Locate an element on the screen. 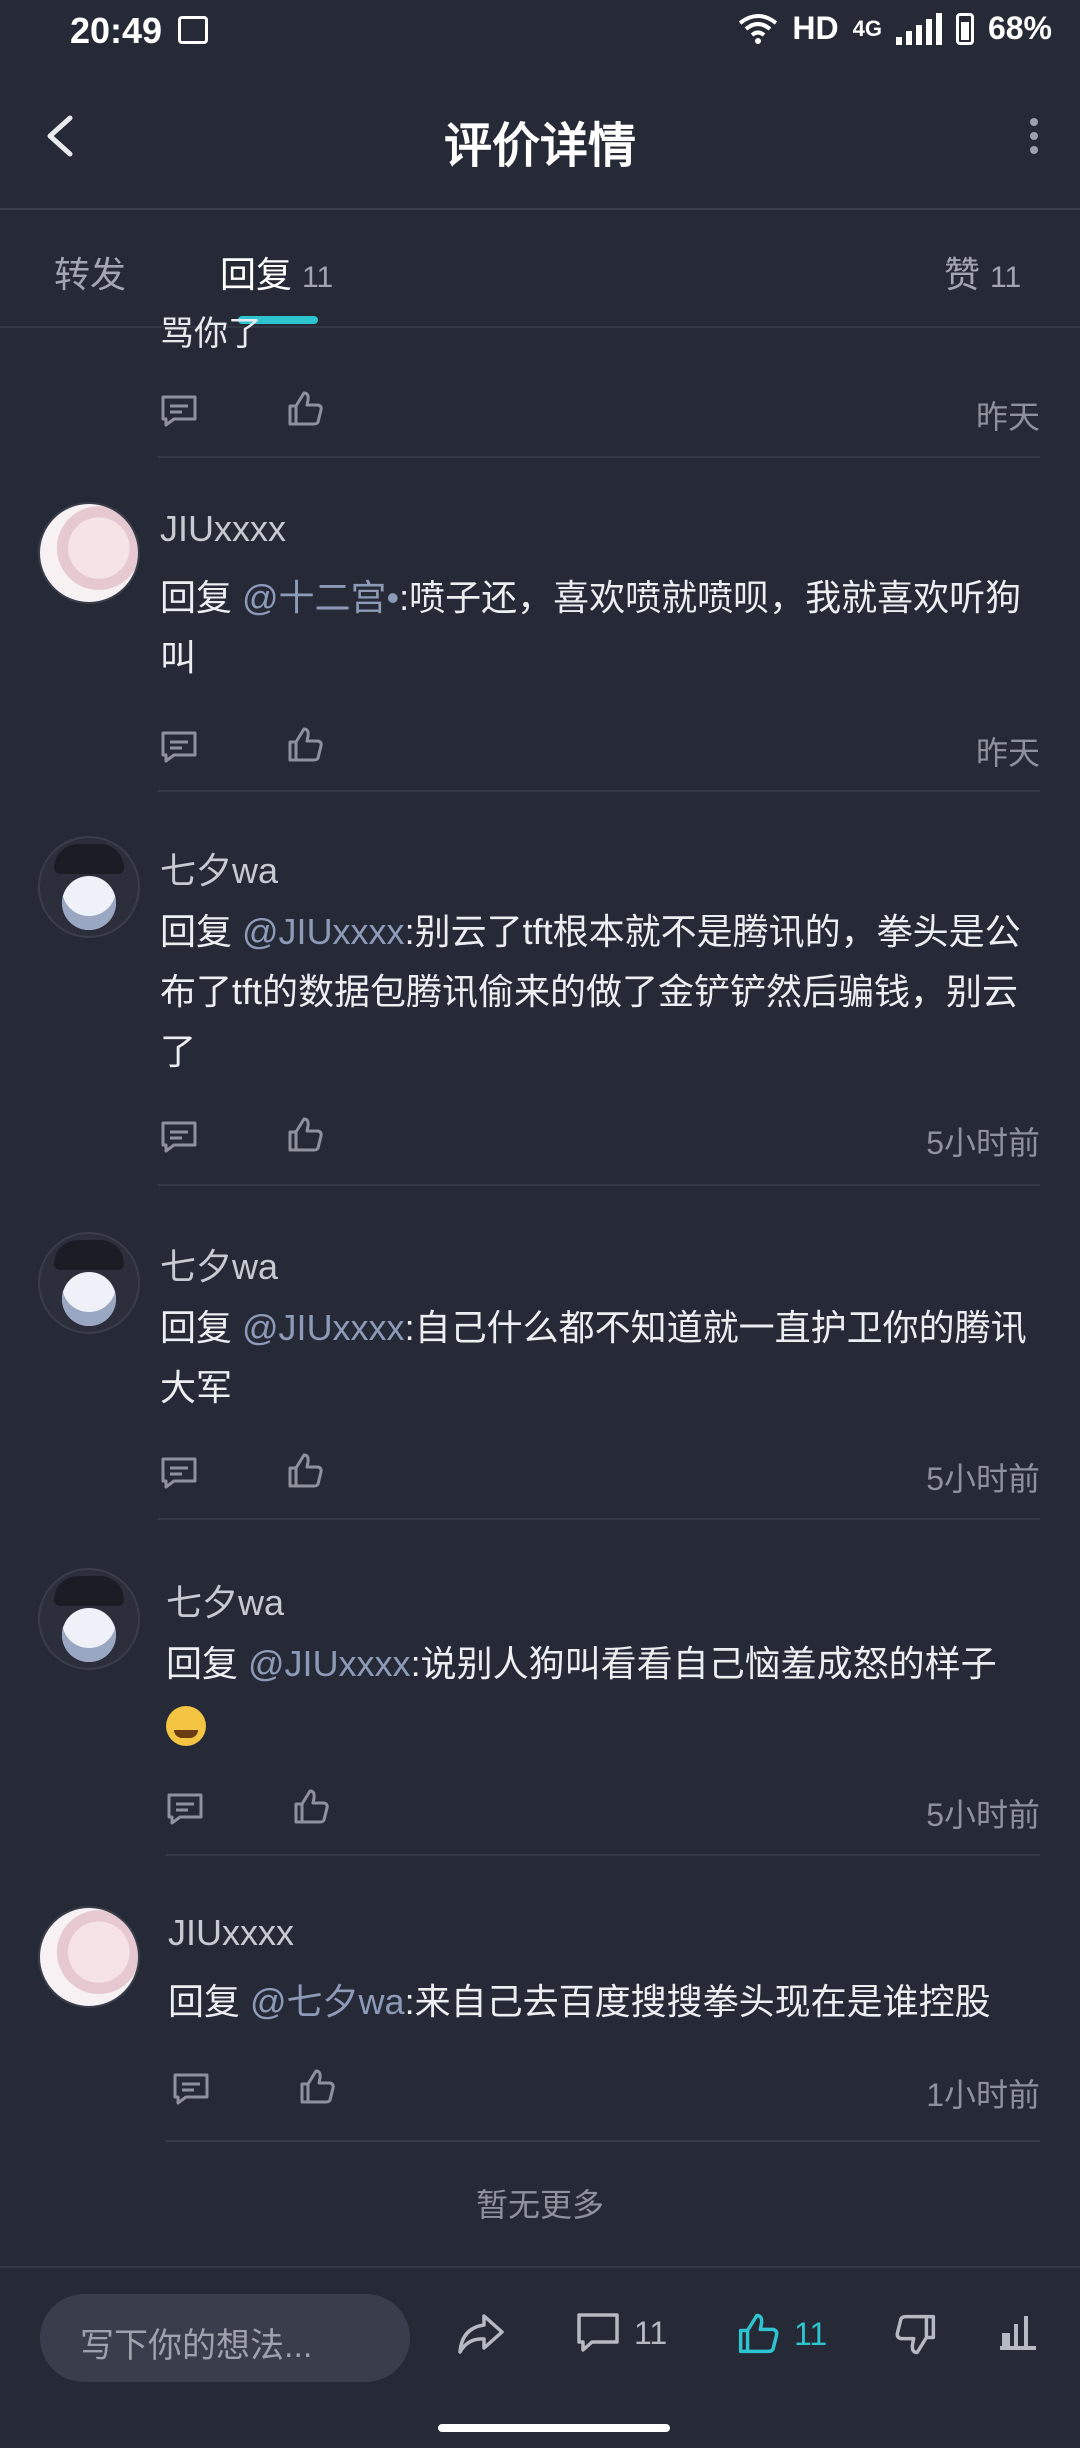 The width and height of the screenshot is (1080, 2448). bar-chart-icon is located at coordinates (1018, 2333).